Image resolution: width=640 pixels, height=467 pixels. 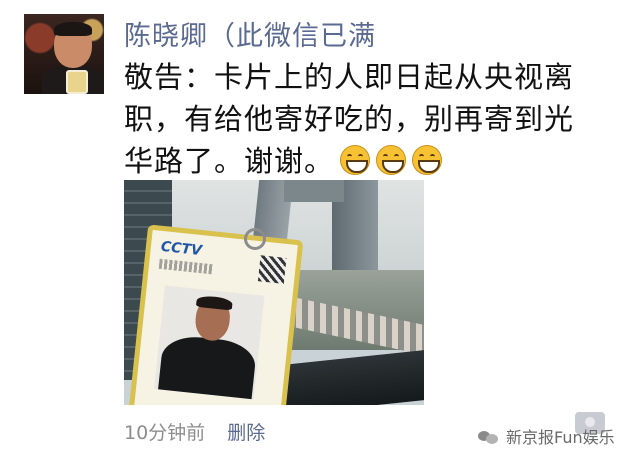 I want to click on badge-subtitle-lines, so click(x=186, y=266).